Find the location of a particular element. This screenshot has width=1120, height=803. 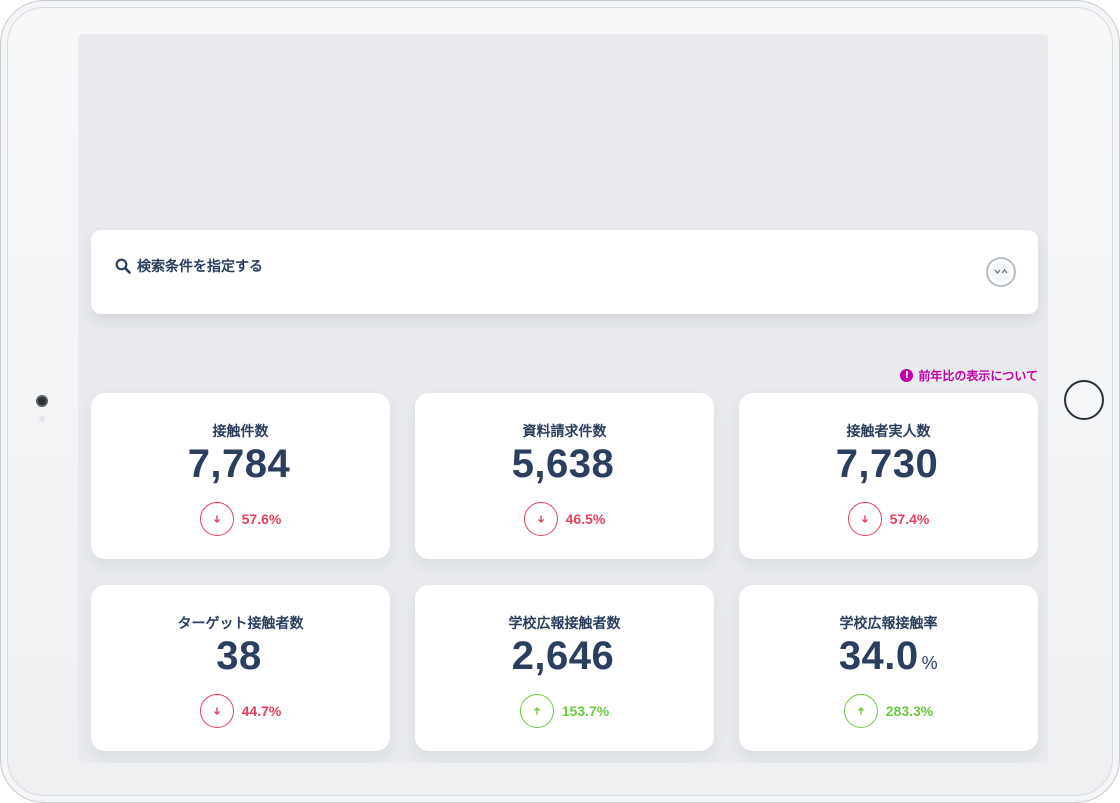

metric-value: 38 is located at coordinates (239, 656).